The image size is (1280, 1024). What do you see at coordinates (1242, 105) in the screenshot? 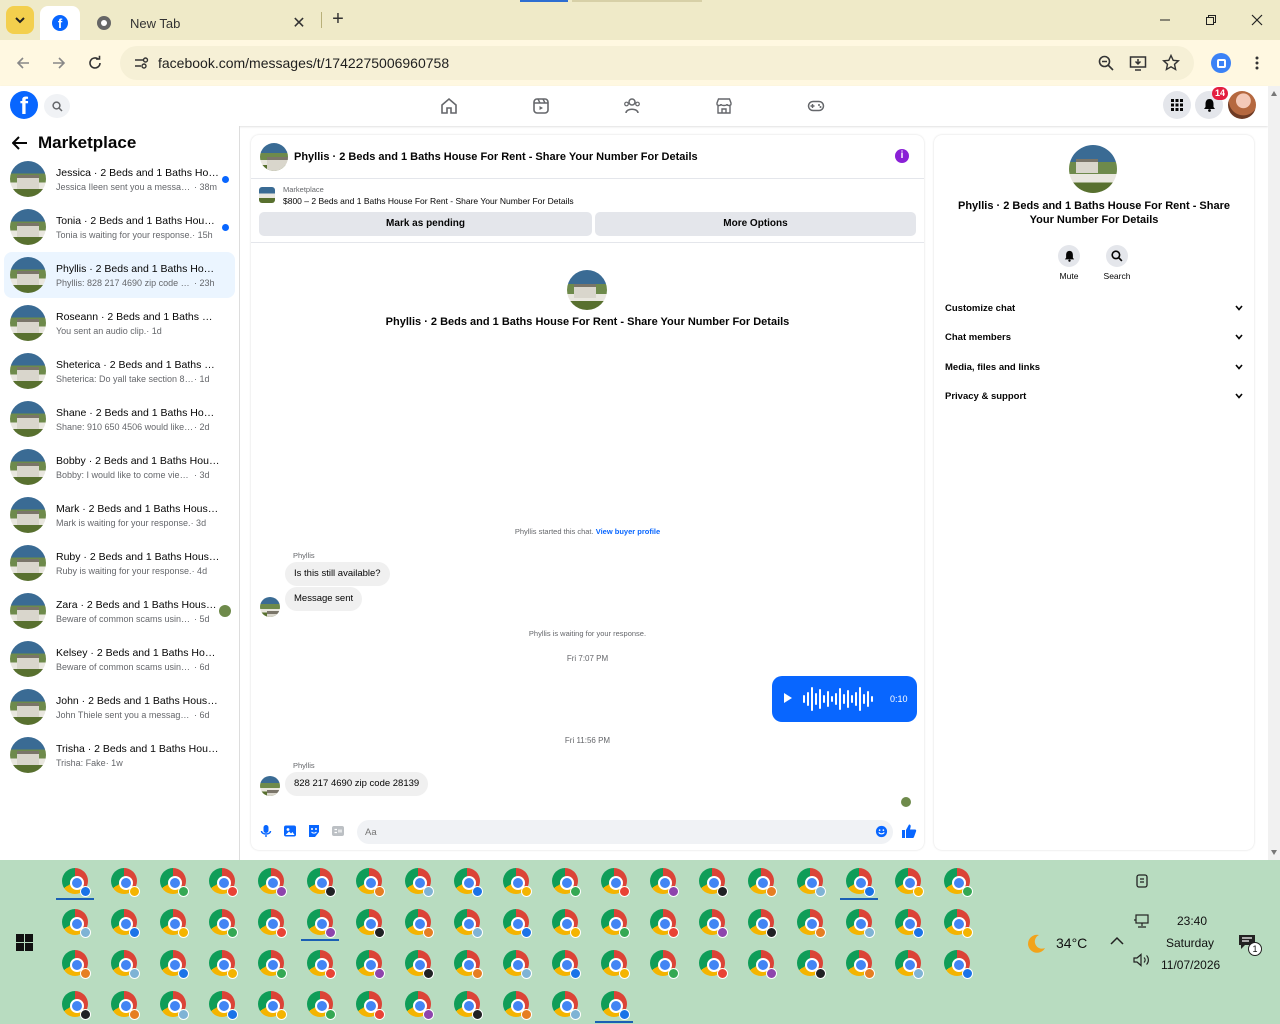
I see `profile-avatar` at bounding box center [1242, 105].